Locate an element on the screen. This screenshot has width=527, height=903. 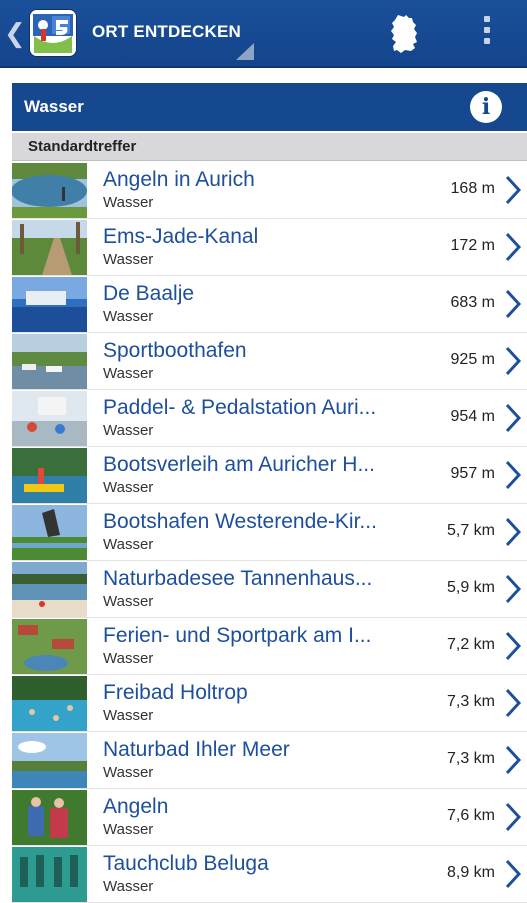
item-distance: 925 m is located at coordinates (472, 359).